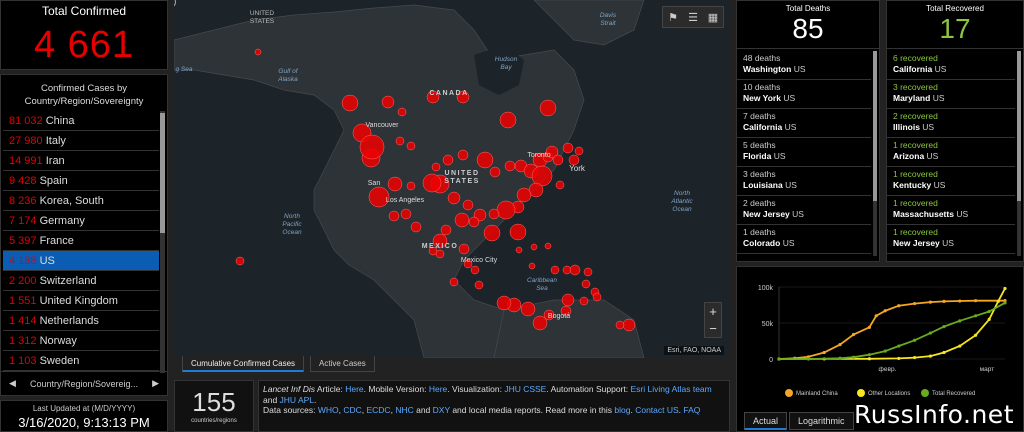 The width and height of the screenshot is (1024, 432). I want to click on tab-cumulative-confirmed: Cumulative Confirmed Cases, so click(243, 364).